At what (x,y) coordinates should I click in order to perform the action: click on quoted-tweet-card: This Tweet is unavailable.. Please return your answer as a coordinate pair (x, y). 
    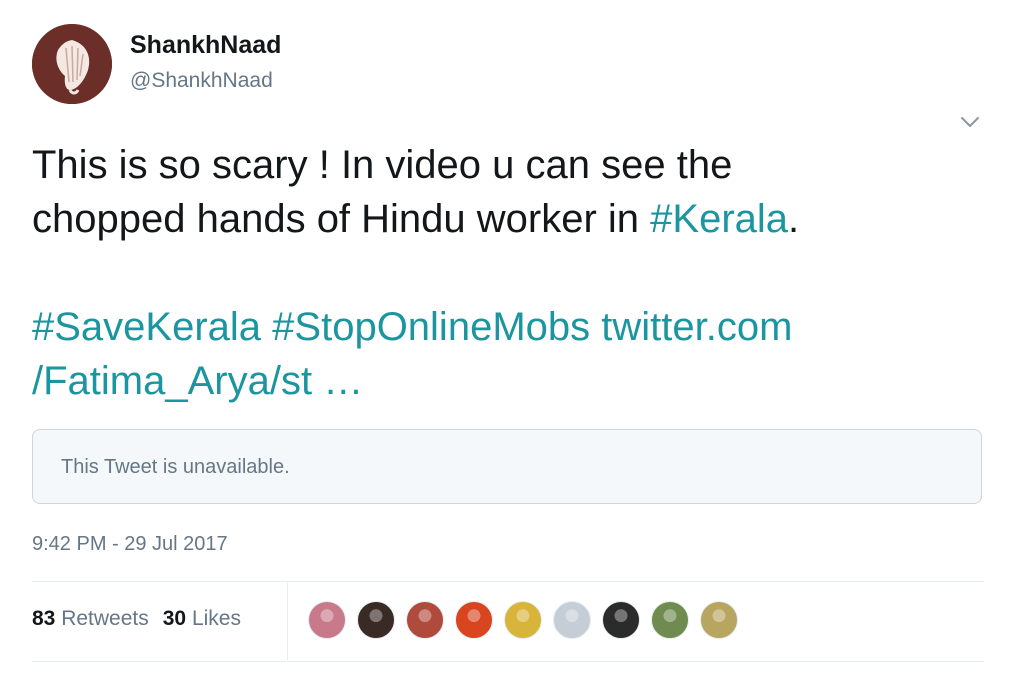
    Looking at the image, I should click on (507, 466).